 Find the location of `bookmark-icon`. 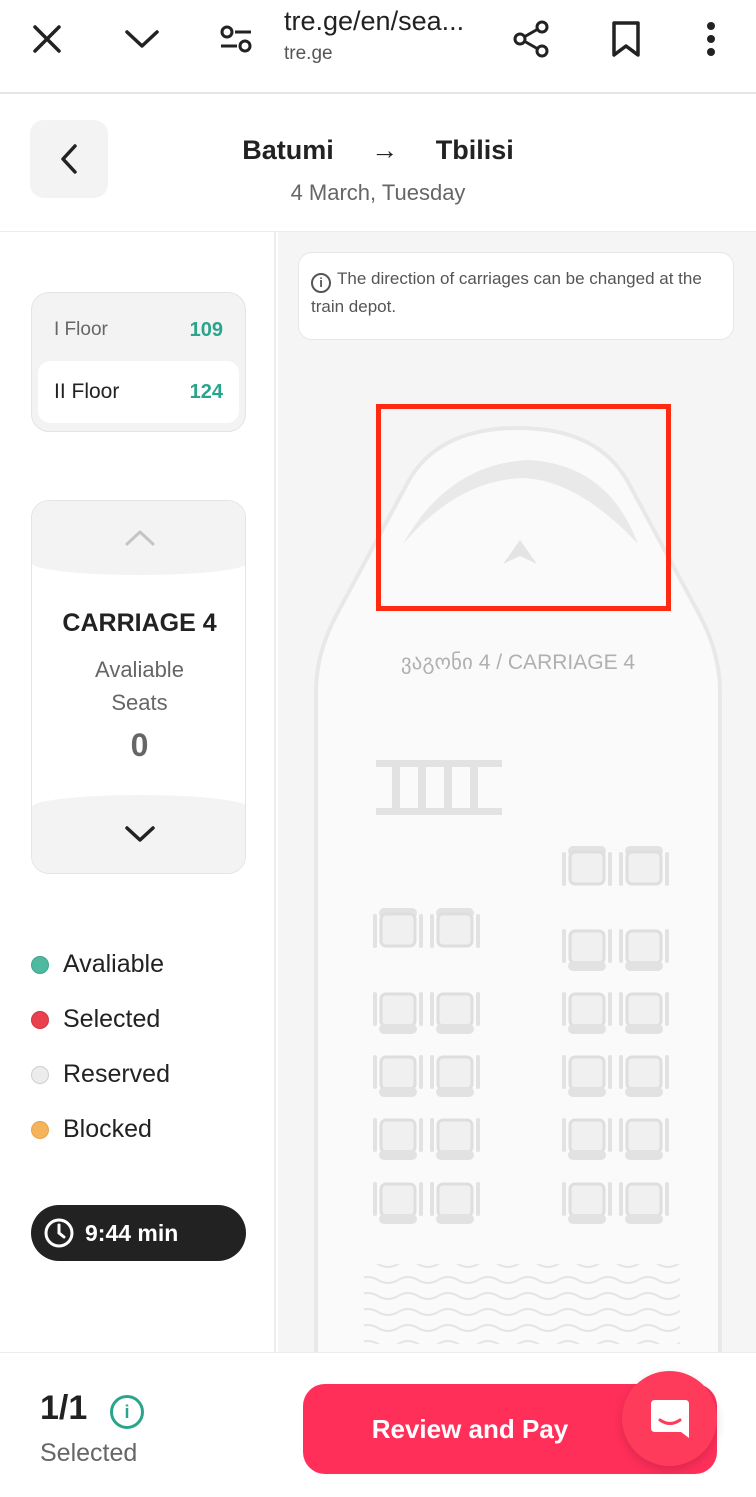

bookmark-icon is located at coordinates (626, 39).